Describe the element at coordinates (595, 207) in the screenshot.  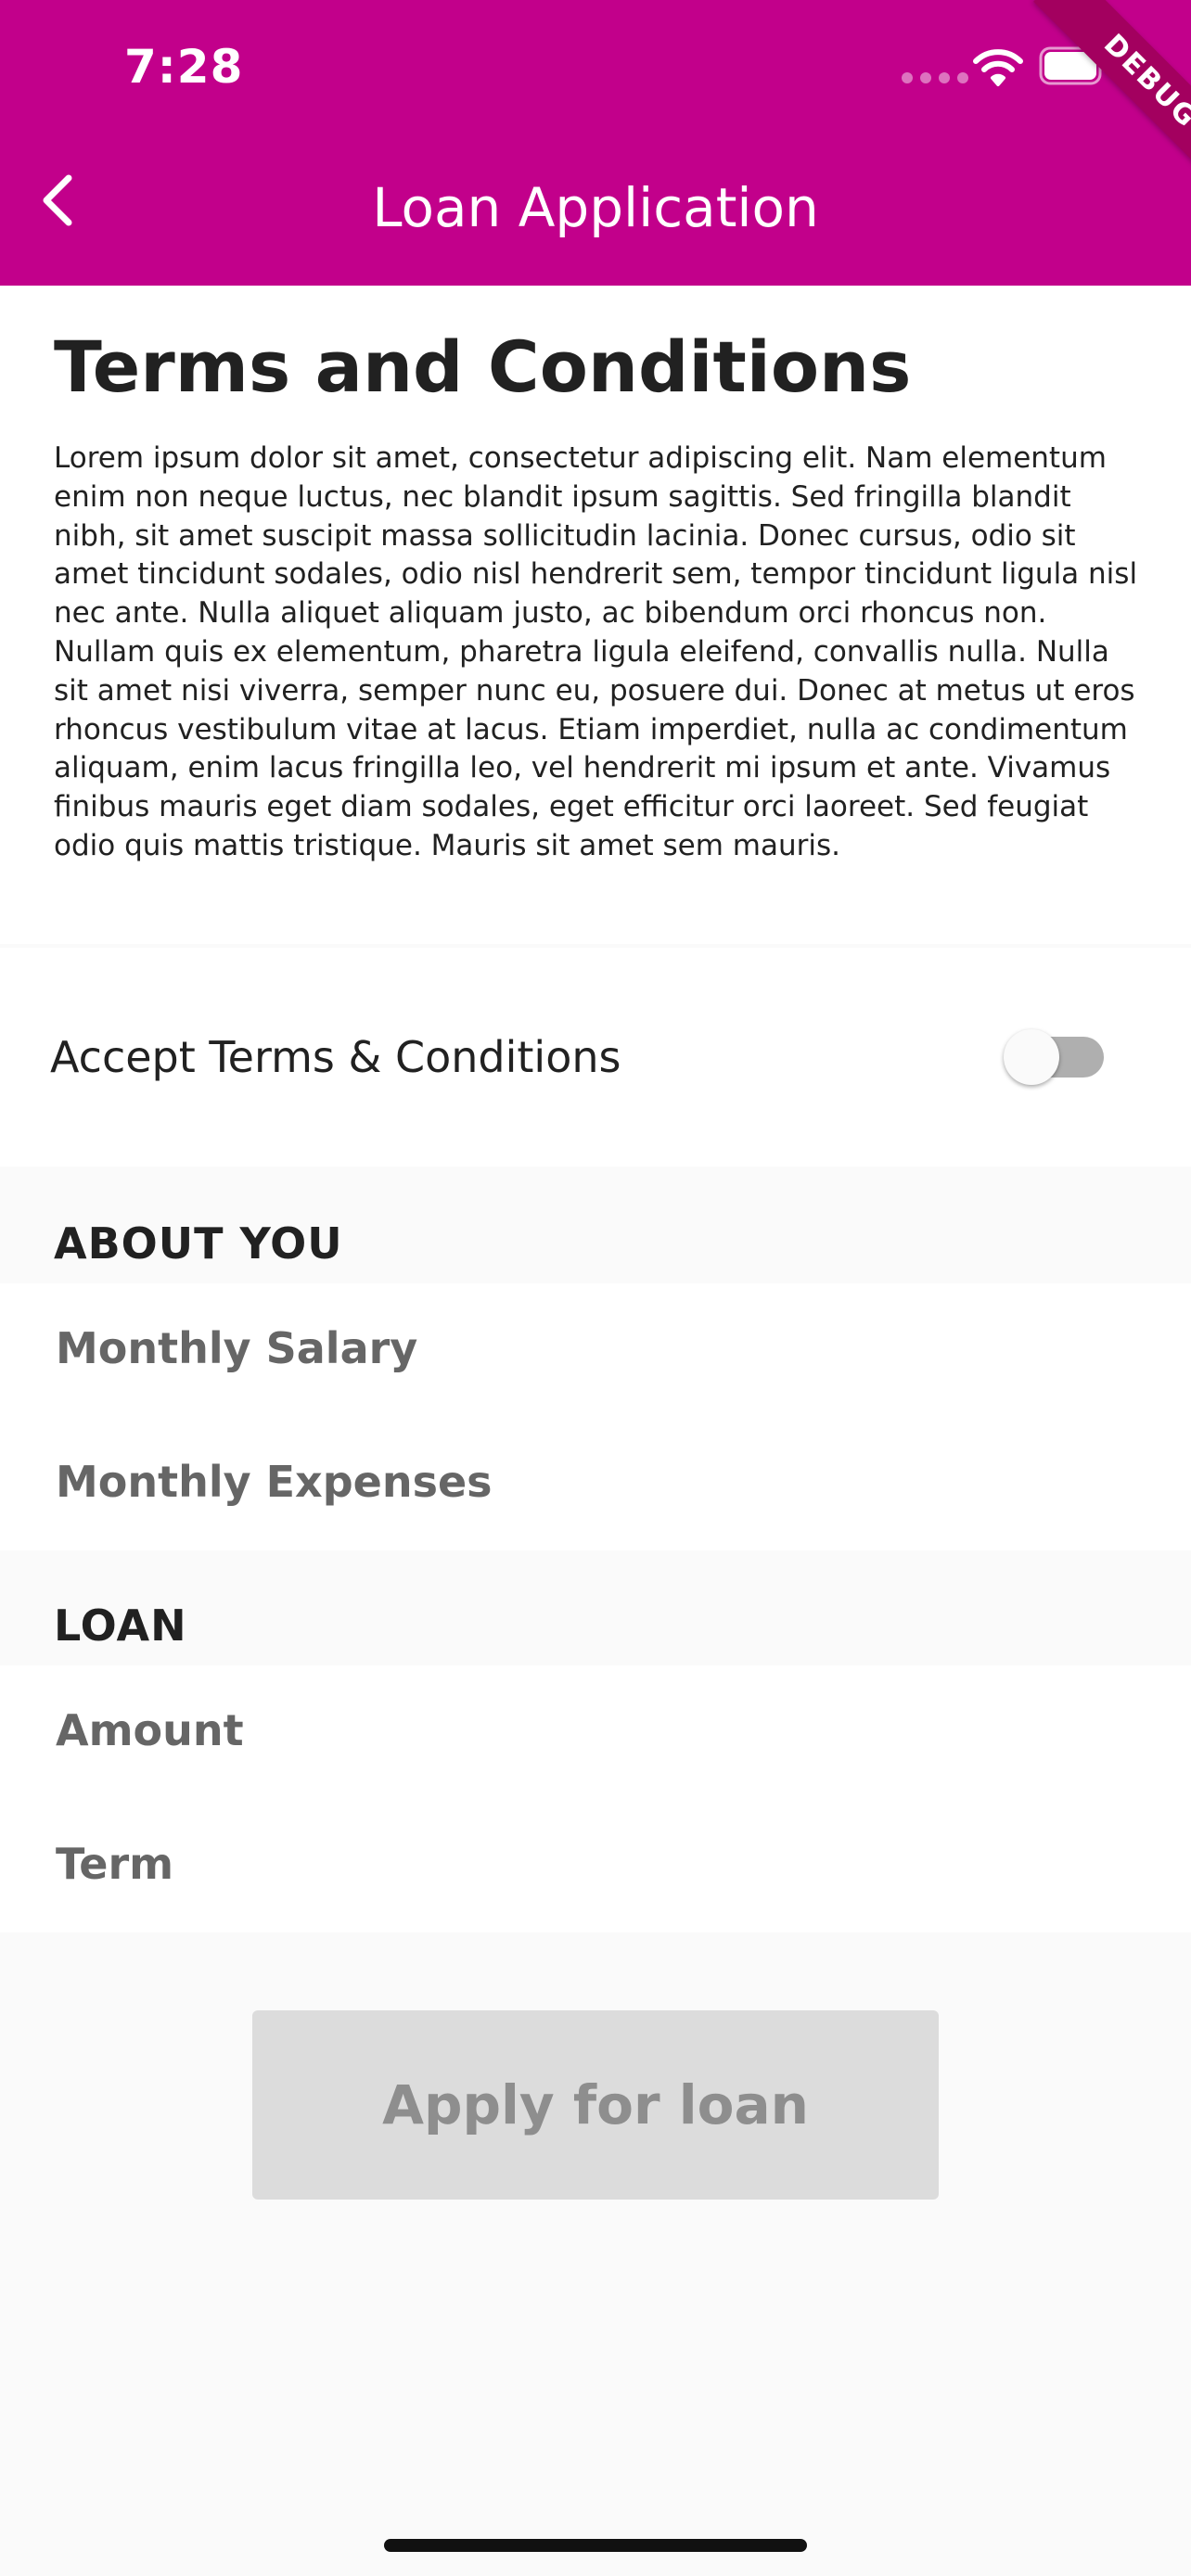
I see `page-title: Loan Application` at that location.